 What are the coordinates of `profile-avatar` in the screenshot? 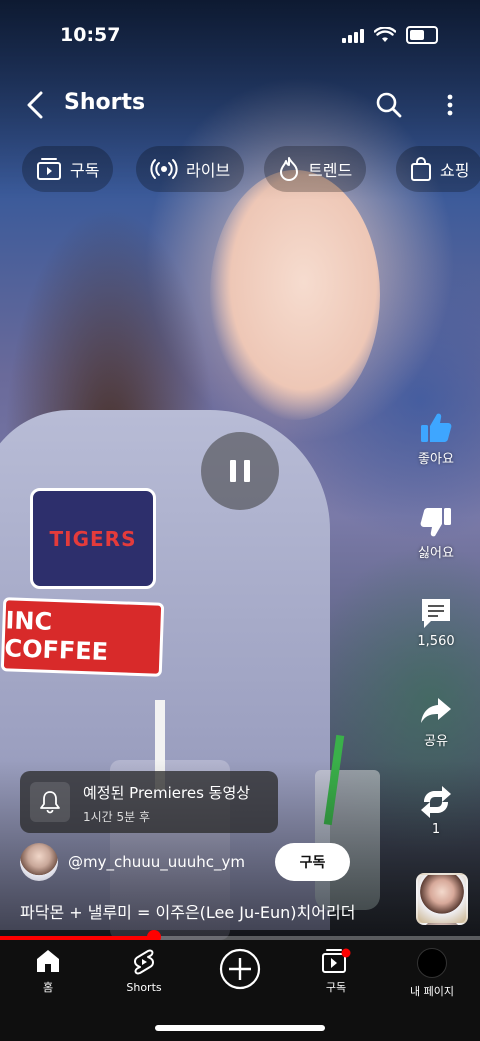 It's located at (432, 963).